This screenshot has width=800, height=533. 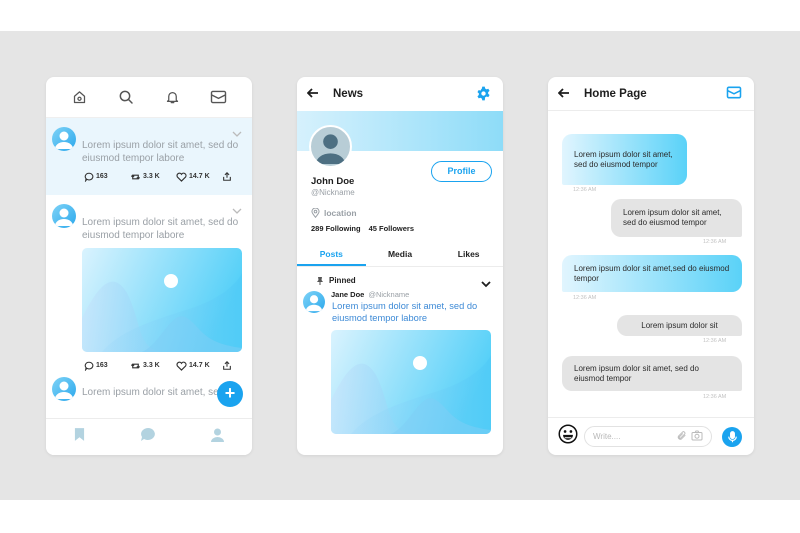 I want to click on profile-name: John Doe, so click(x=333, y=181).